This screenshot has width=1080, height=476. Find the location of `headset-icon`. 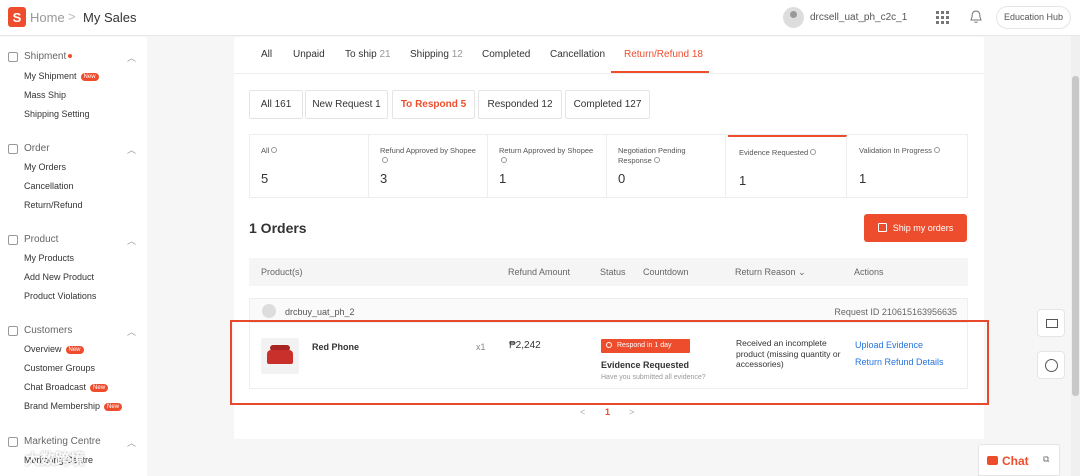

headset-icon is located at coordinates (1051, 365).